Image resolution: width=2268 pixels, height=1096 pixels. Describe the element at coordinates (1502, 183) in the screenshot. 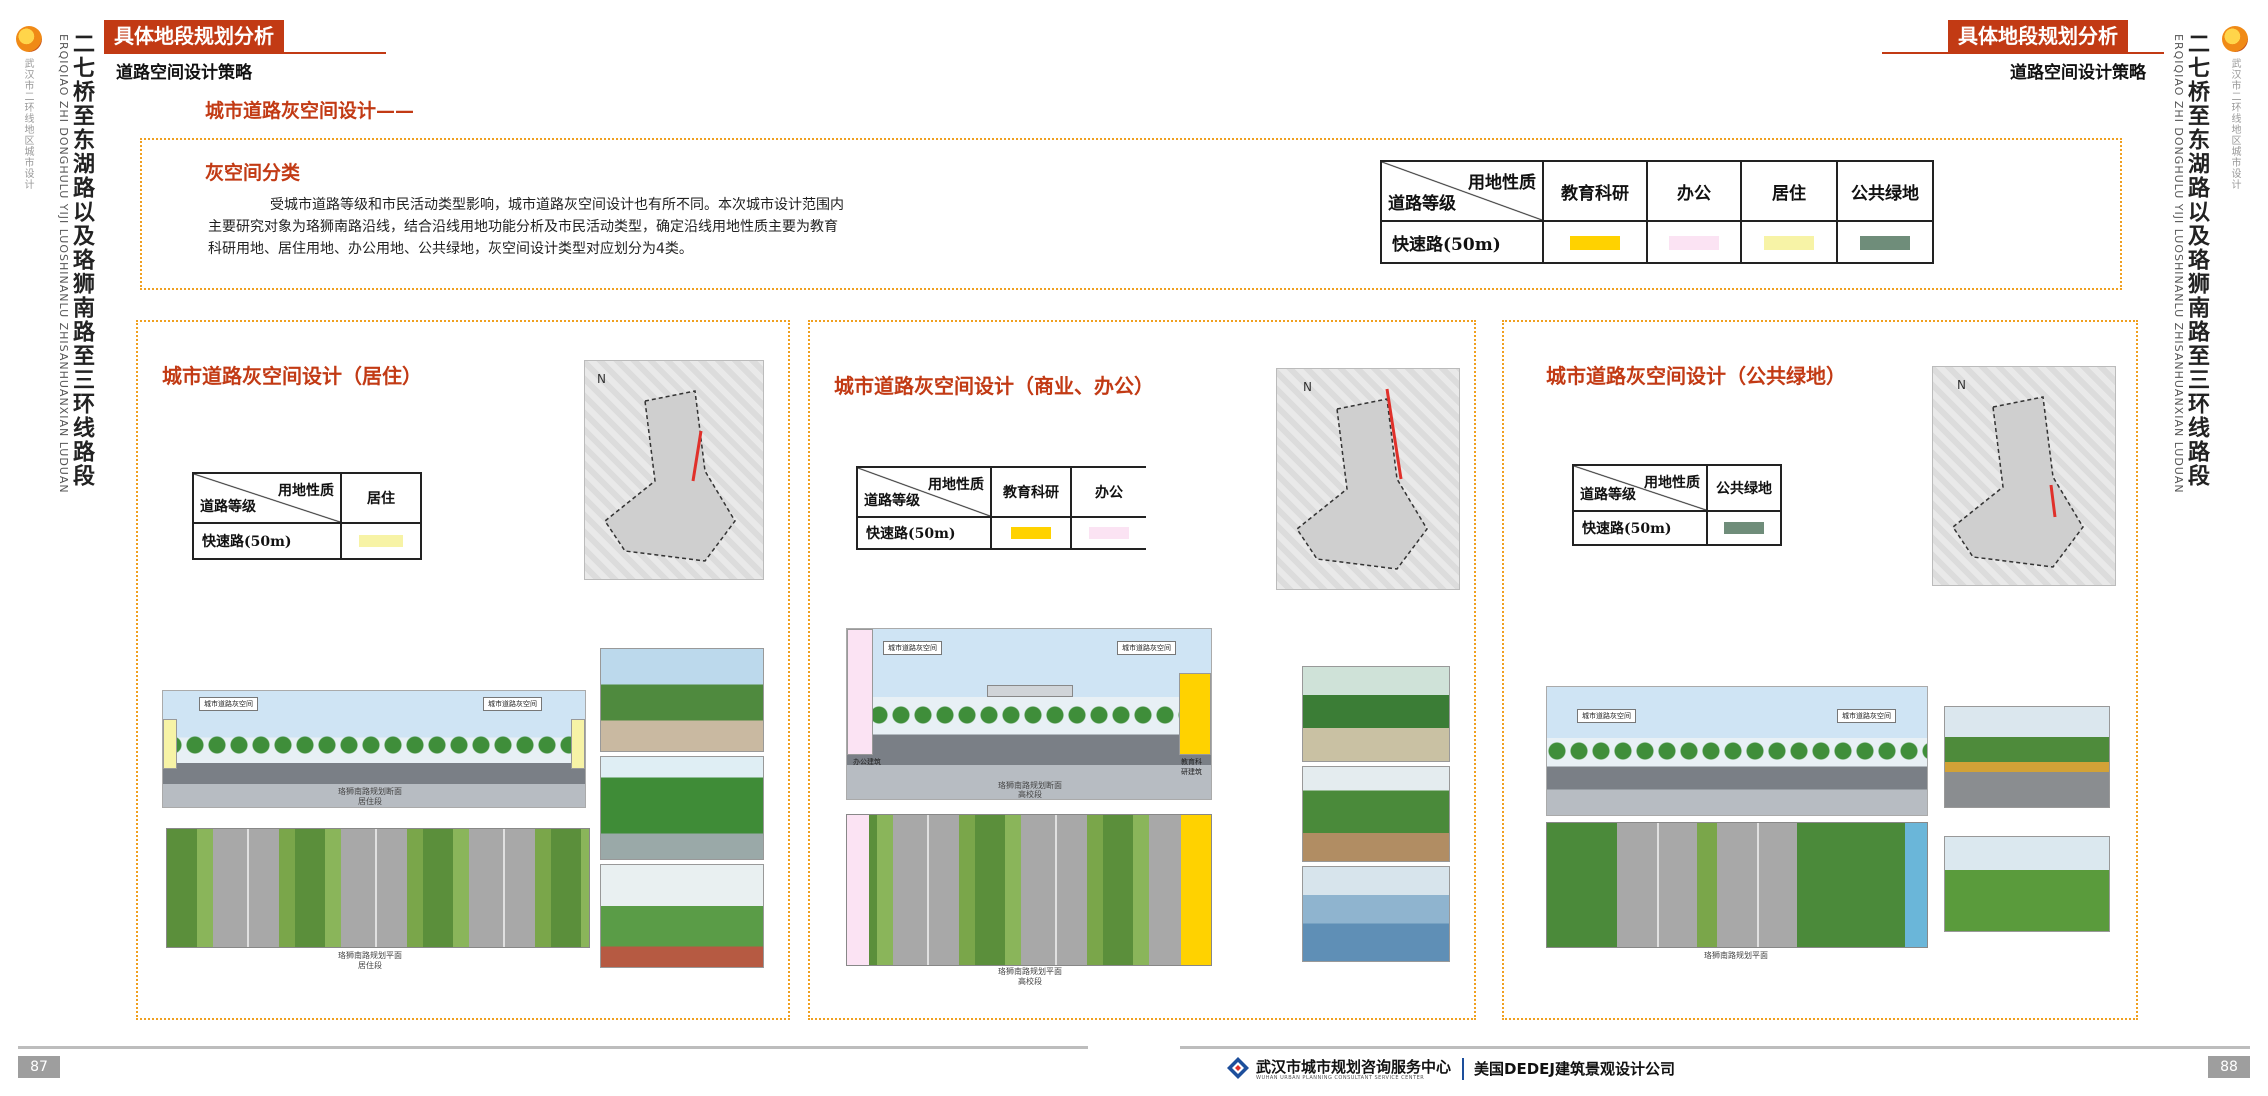

I see `legend-corner-top: 用地性质` at that location.